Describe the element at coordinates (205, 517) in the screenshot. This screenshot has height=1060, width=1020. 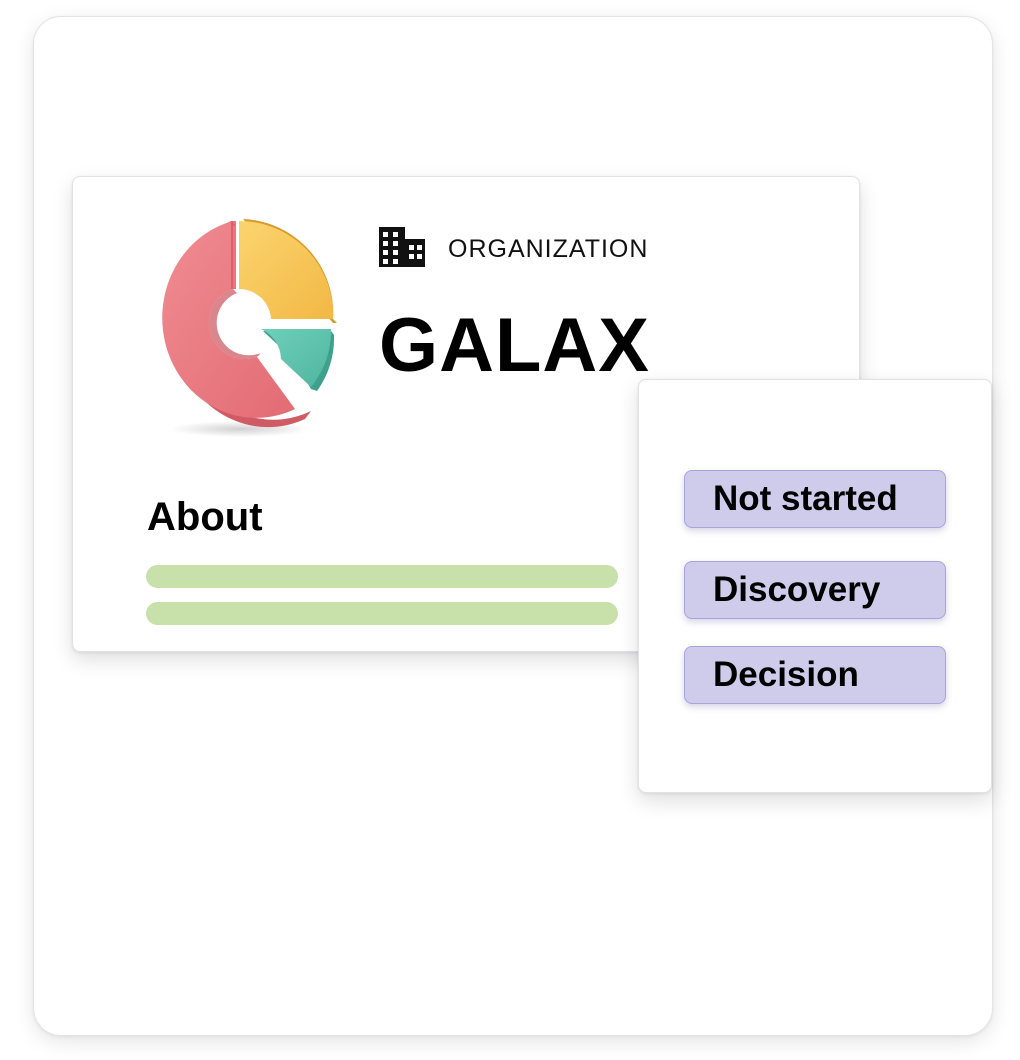
I see `about-heading: About` at that location.